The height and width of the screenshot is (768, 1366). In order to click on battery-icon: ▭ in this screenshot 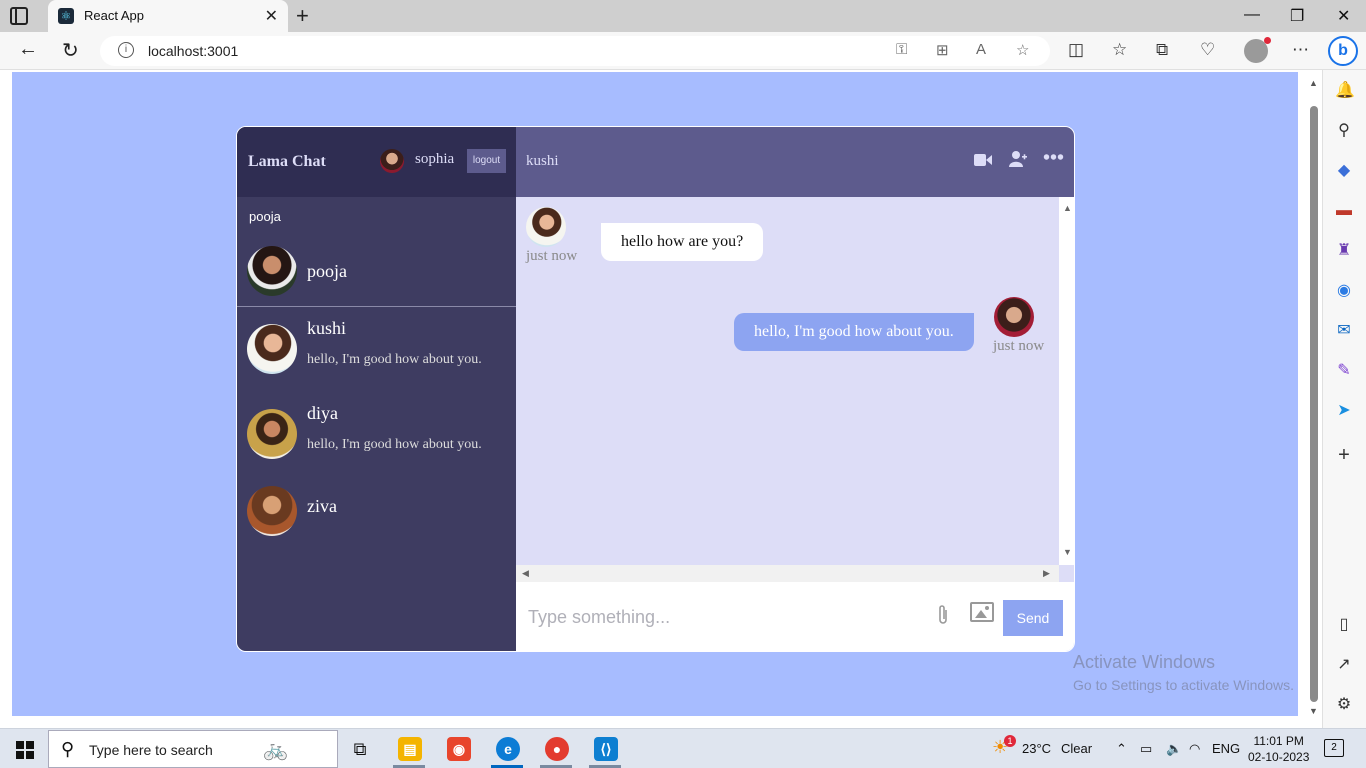, I will do `click(1146, 749)`.